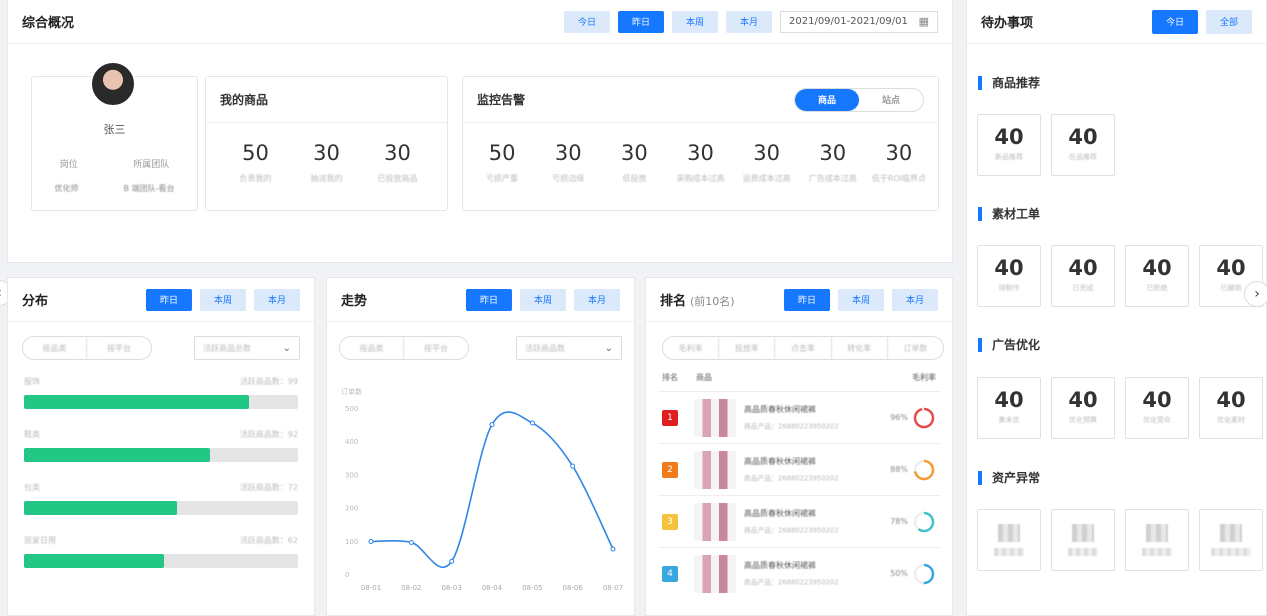 The height and width of the screenshot is (616, 1267). What do you see at coordinates (1083, 408) in the screenshot?
I see `todo-item: 40 优化预算` at bounding box center [1083, 408].